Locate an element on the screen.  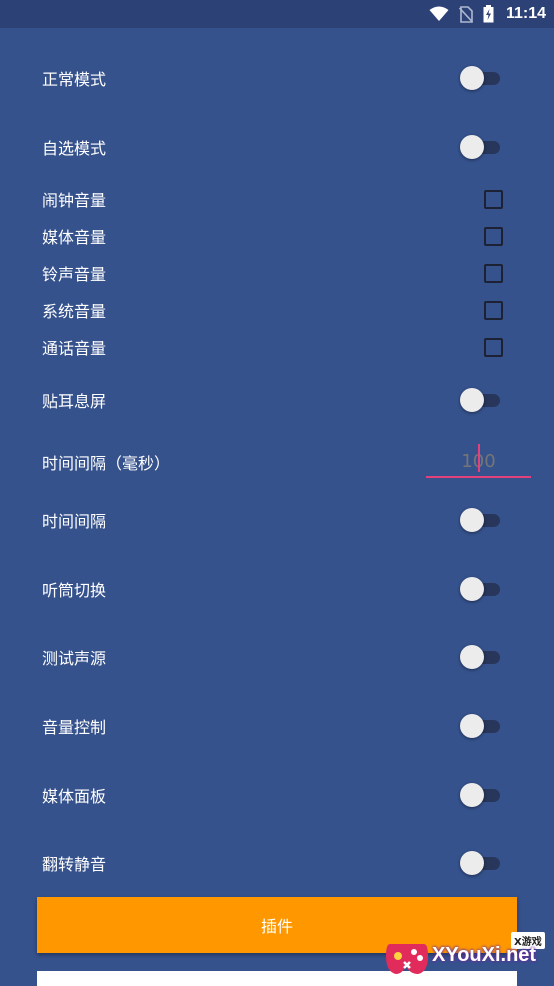
setting-label: 翻转静音 is located at coordinates (74, 864).